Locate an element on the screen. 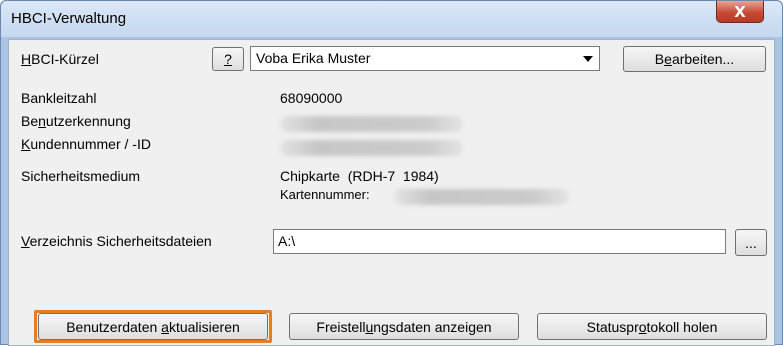 Image resolution: width=783 pixels, height=346 pixels. benutzerkennung-redacted is located at coordinates (371, 124).